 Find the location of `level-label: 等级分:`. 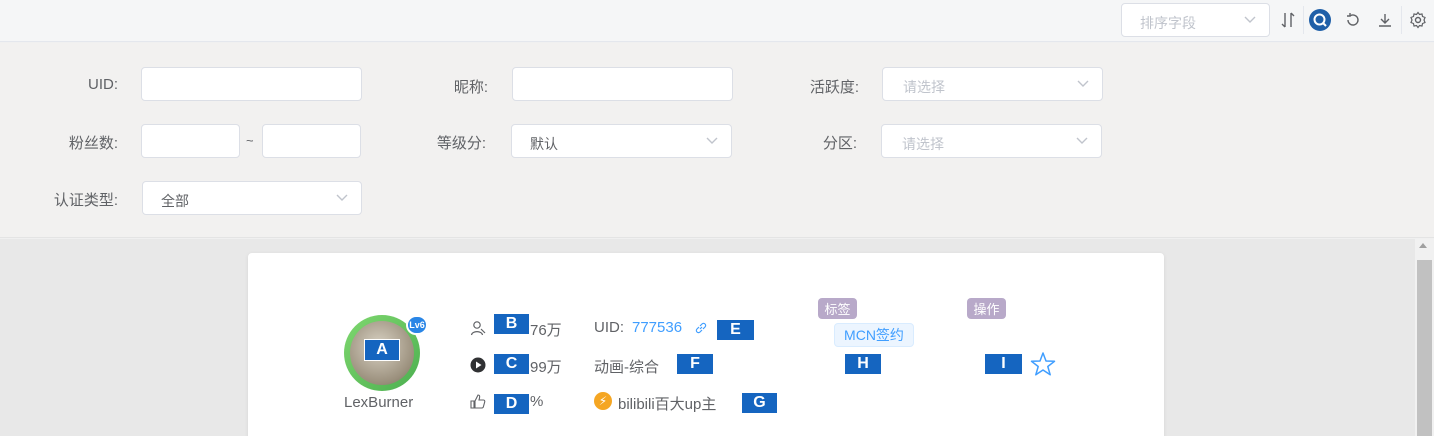

level-label: 等级分: is located at coordinates (461, 143).